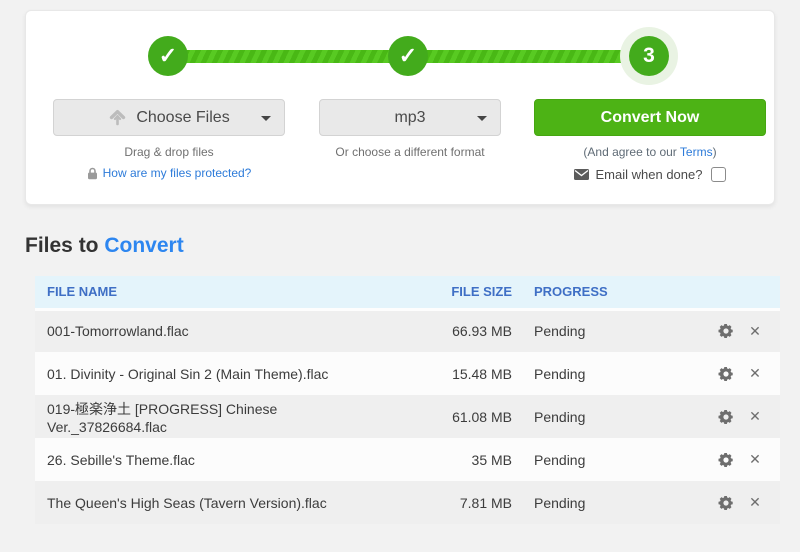 Image resolution: width=800 pixels, height=552 pixels. I want to click on step-2-complete: ✓, so click(408, 56).